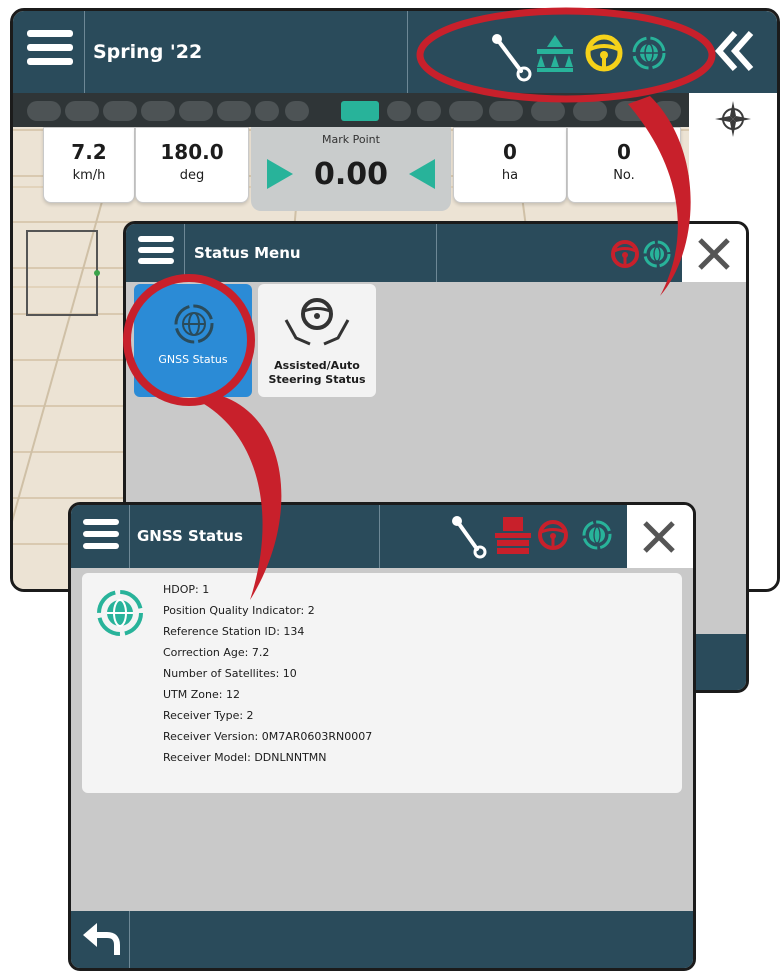  I want to click on count-readout: 0 No., so click(624, 165).